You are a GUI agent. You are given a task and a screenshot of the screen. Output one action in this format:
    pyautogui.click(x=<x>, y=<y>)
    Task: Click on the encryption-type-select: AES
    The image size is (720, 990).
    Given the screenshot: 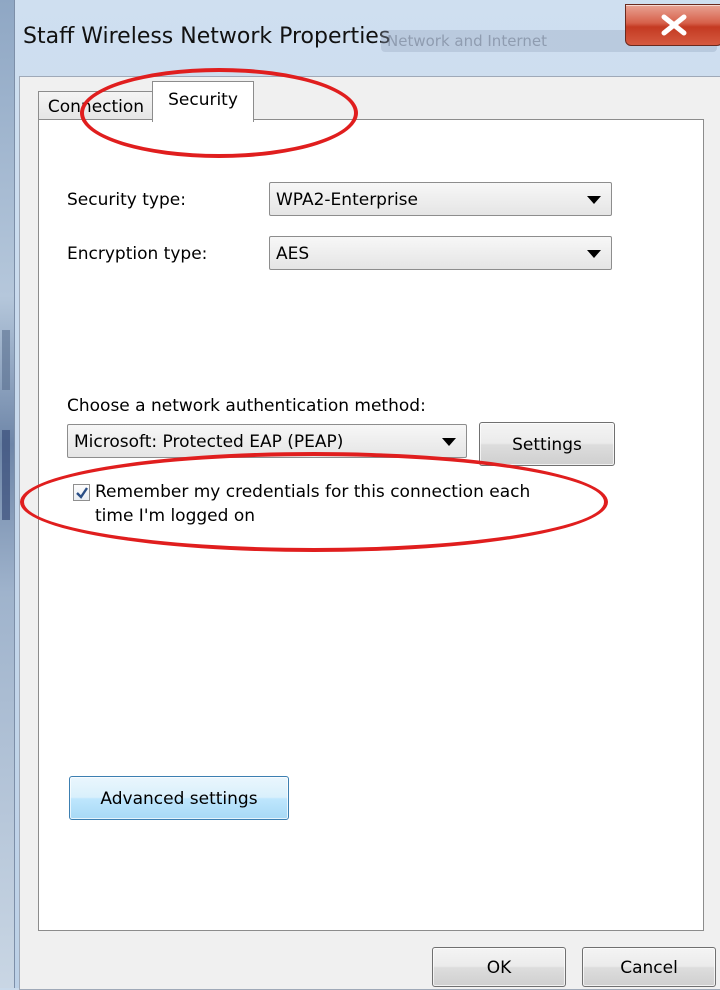 What is the action you would take?
    pyautogui.click(x=440, y=253)
    